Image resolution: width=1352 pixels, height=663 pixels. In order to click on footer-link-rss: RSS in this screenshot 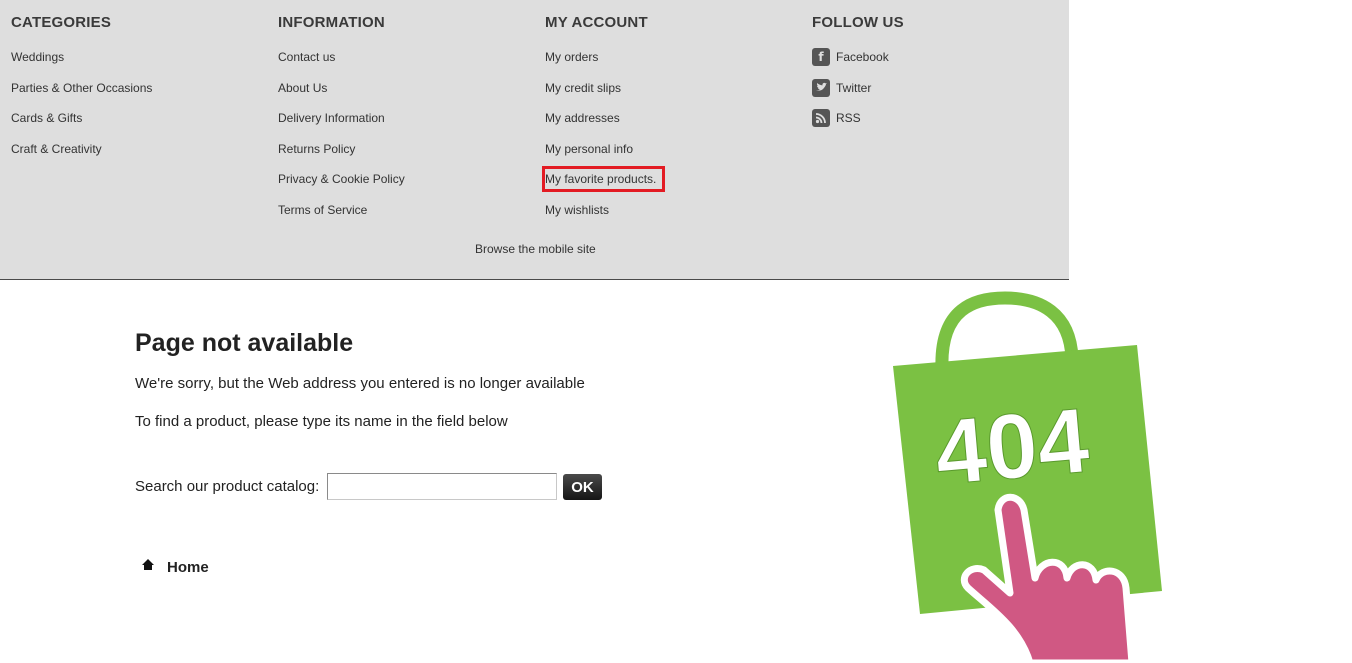, I will do `click(836, 118)`.